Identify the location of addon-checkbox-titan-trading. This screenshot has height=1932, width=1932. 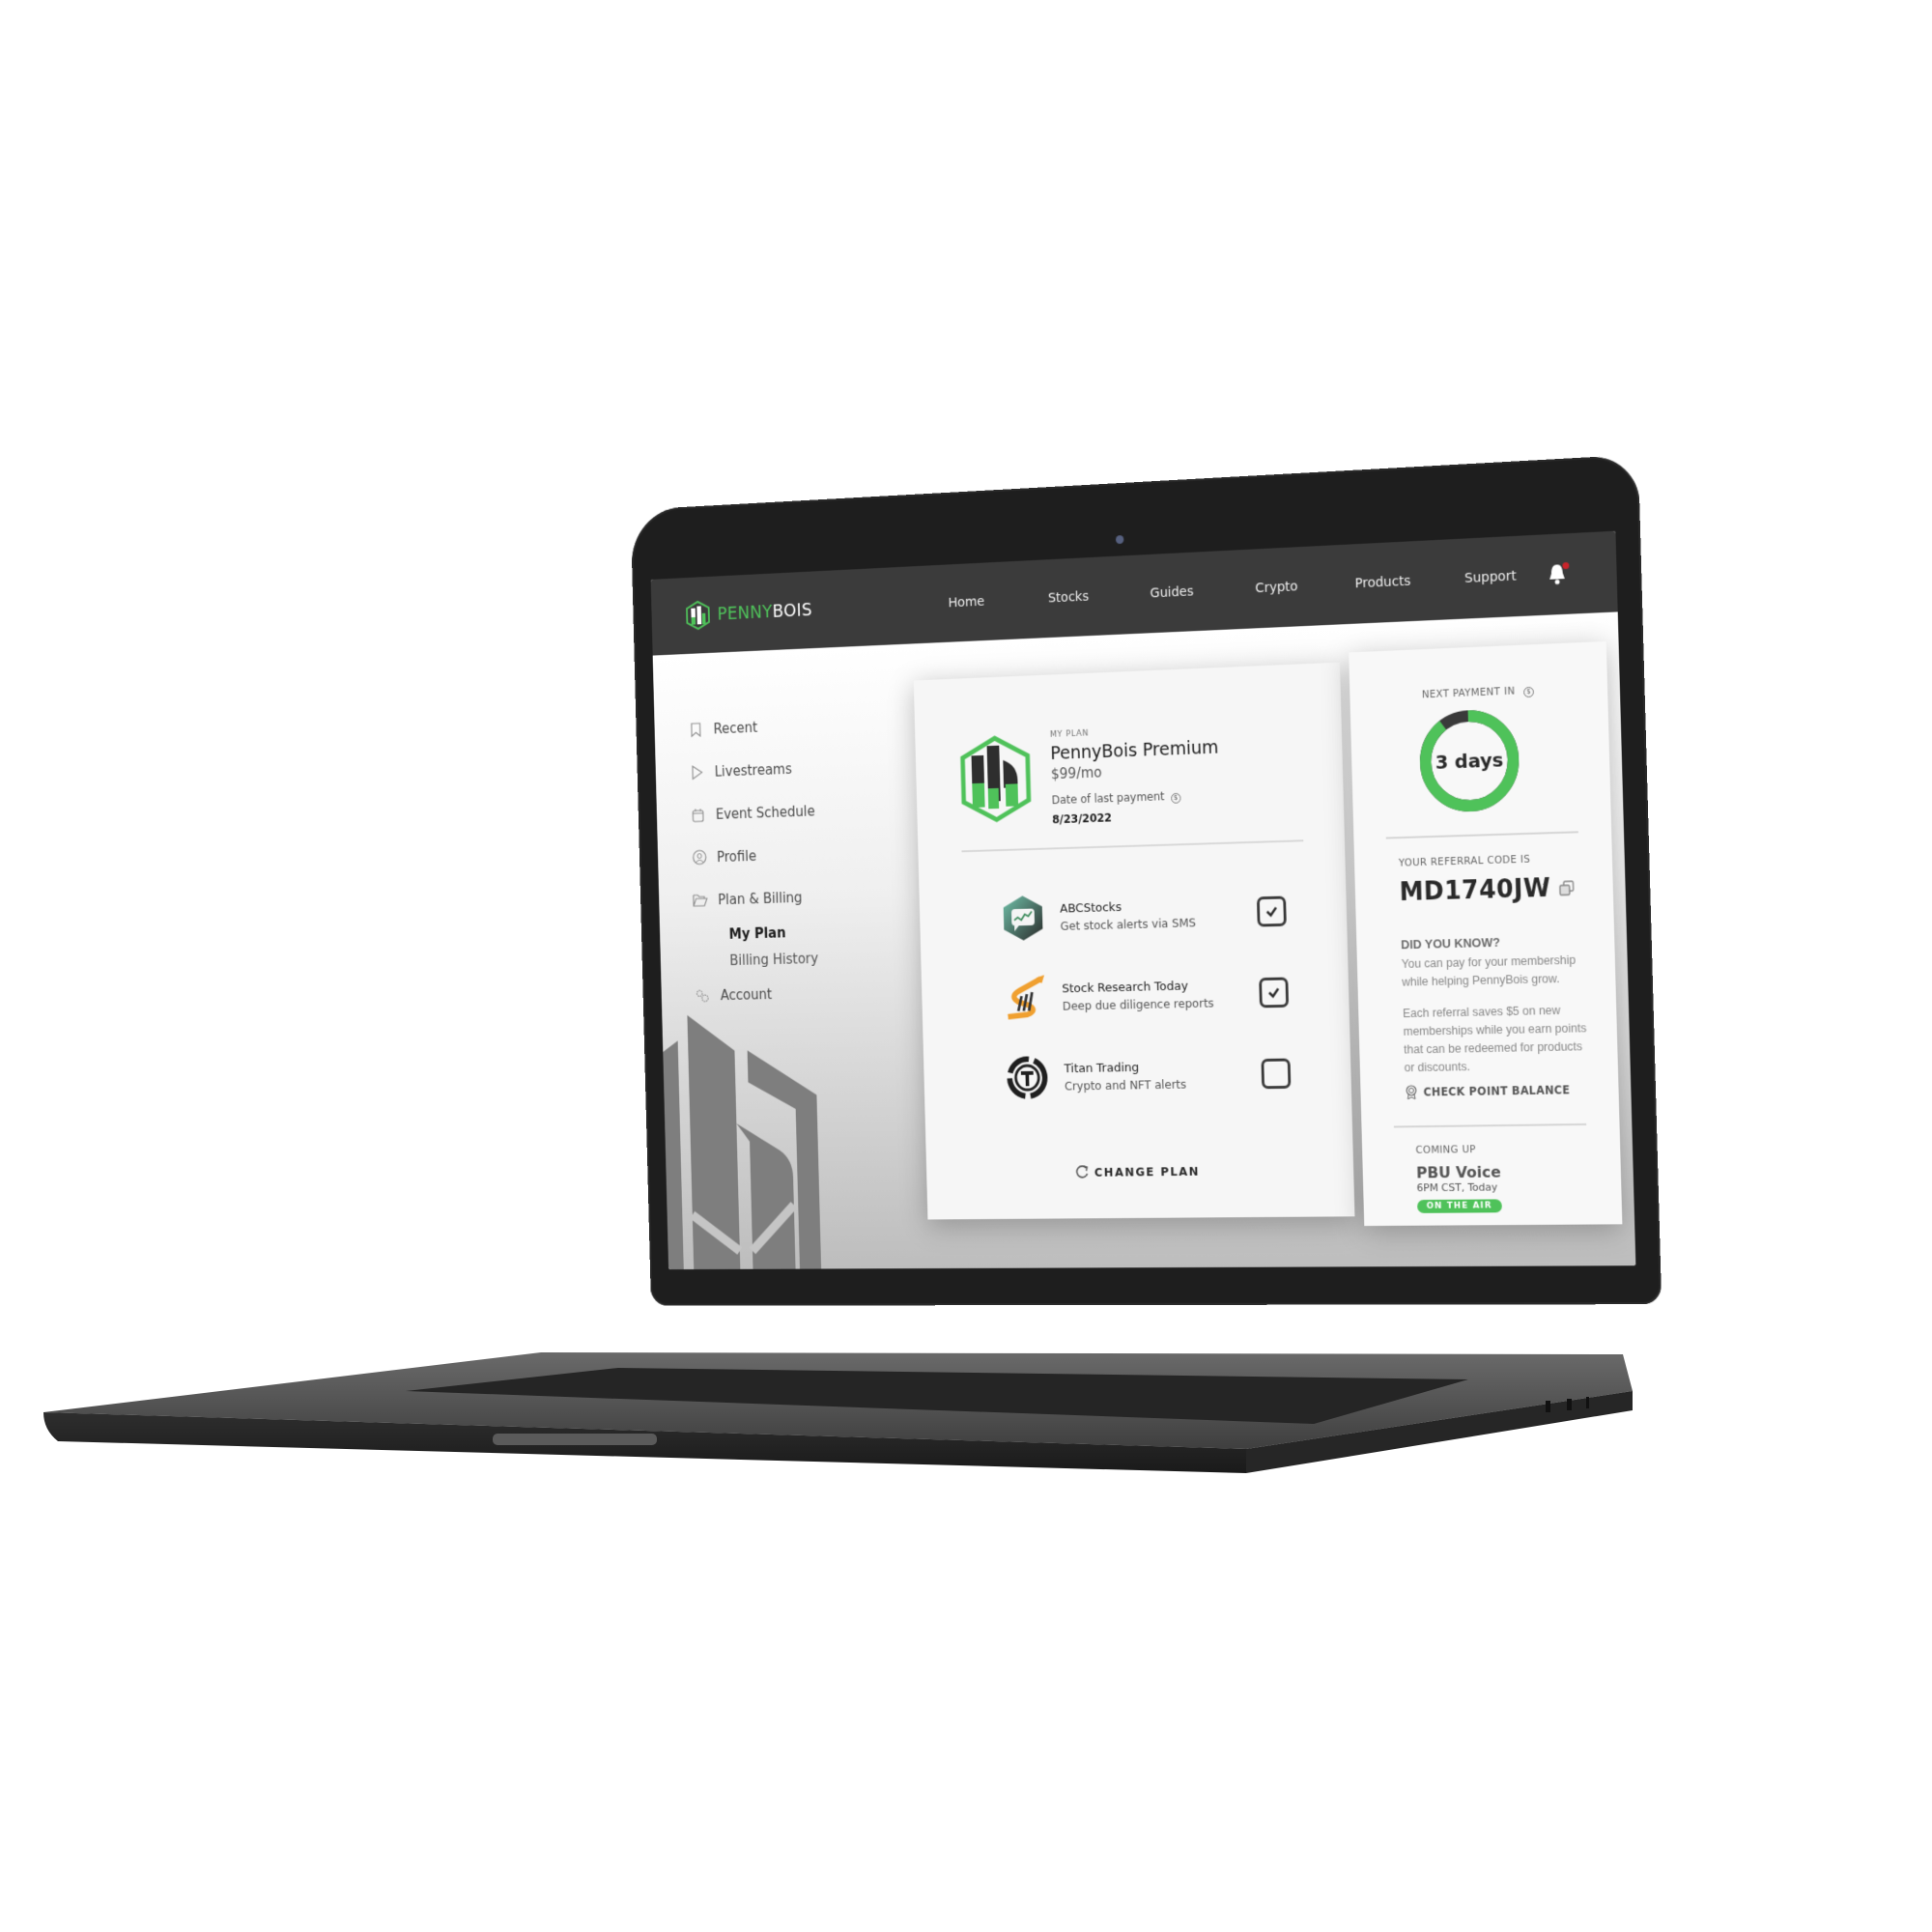
(1276, 1074).